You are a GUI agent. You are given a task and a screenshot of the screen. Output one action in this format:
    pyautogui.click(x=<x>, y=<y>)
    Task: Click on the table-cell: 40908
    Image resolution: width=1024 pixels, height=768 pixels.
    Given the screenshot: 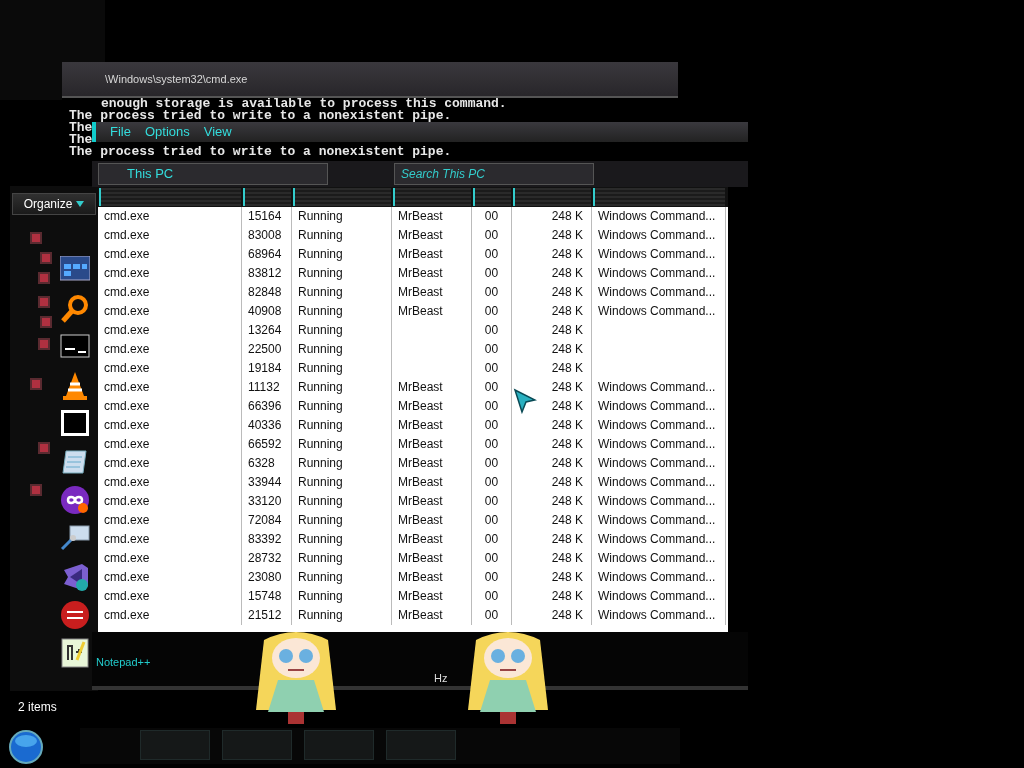 What is the action you would take?
    pyautogui.click(x=267, y=311)
    